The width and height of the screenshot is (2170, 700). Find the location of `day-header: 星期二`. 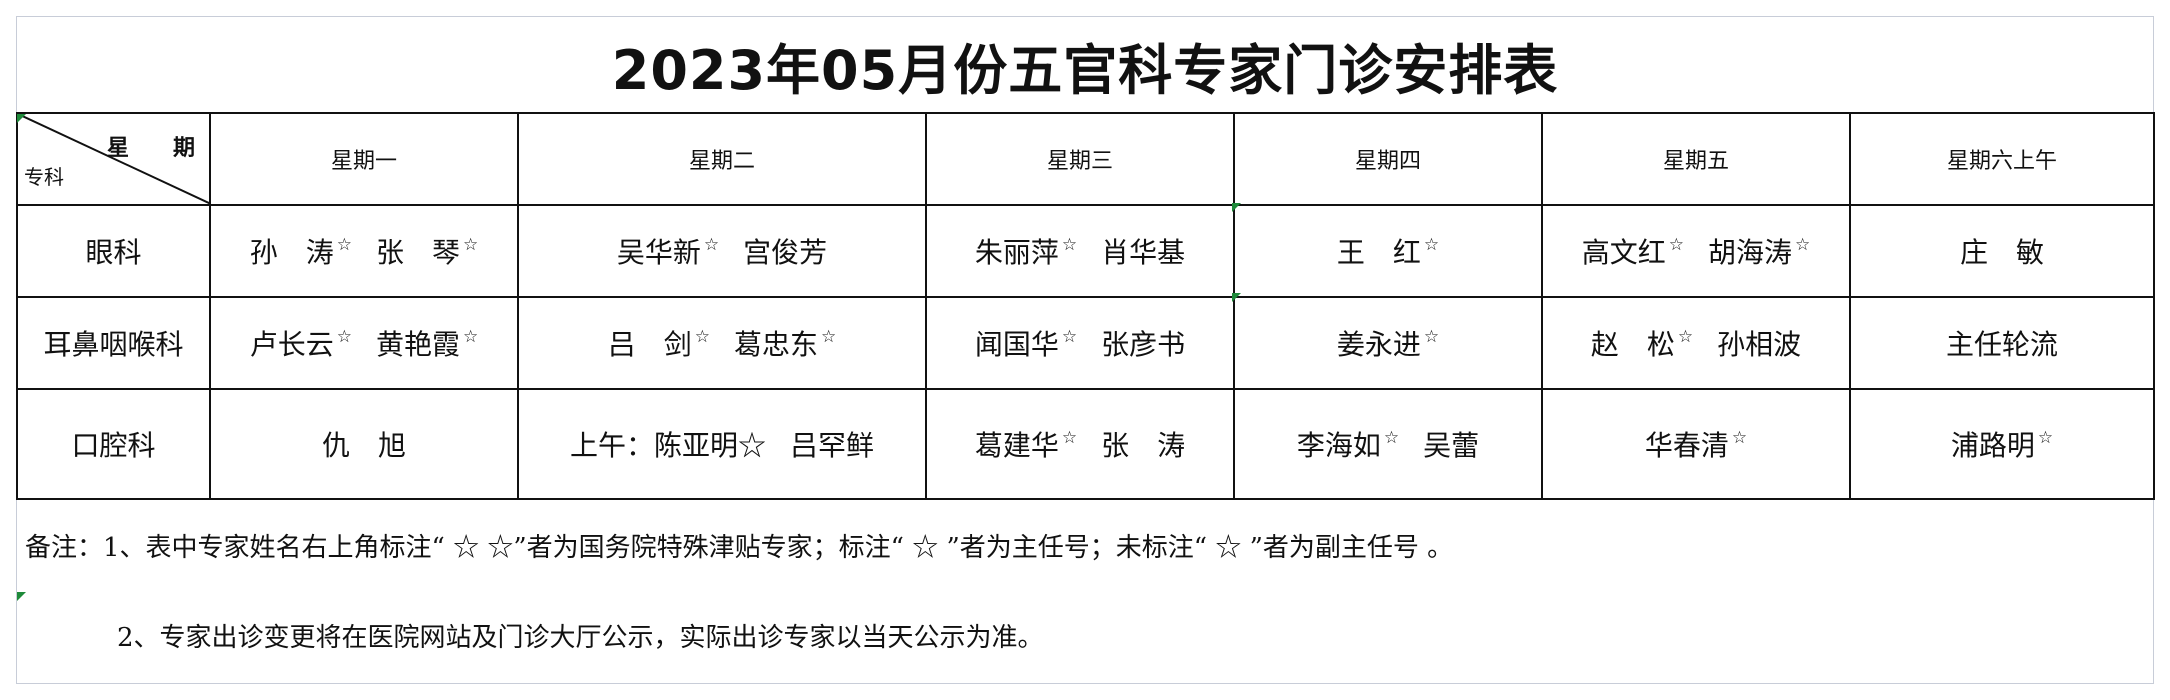

day-header: 星期二 is located at coordinates (722, 159).